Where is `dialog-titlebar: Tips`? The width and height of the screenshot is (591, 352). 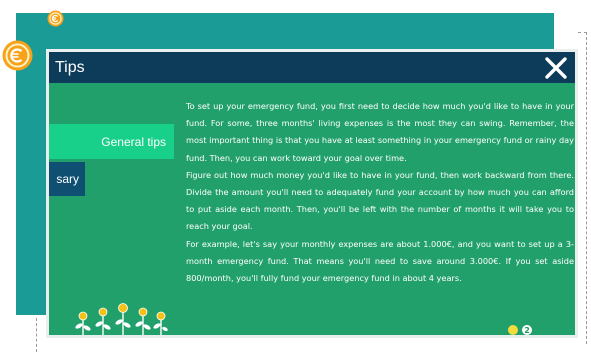
dialog-titlebar: Tips is located at coordinates (312, 67).